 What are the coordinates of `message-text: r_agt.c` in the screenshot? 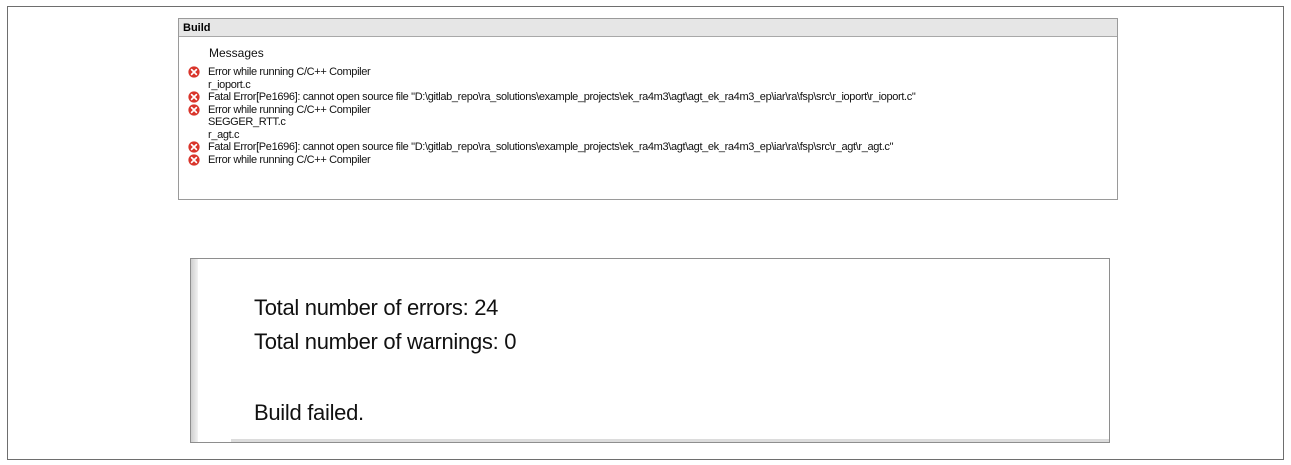 It's located at (224, 134).